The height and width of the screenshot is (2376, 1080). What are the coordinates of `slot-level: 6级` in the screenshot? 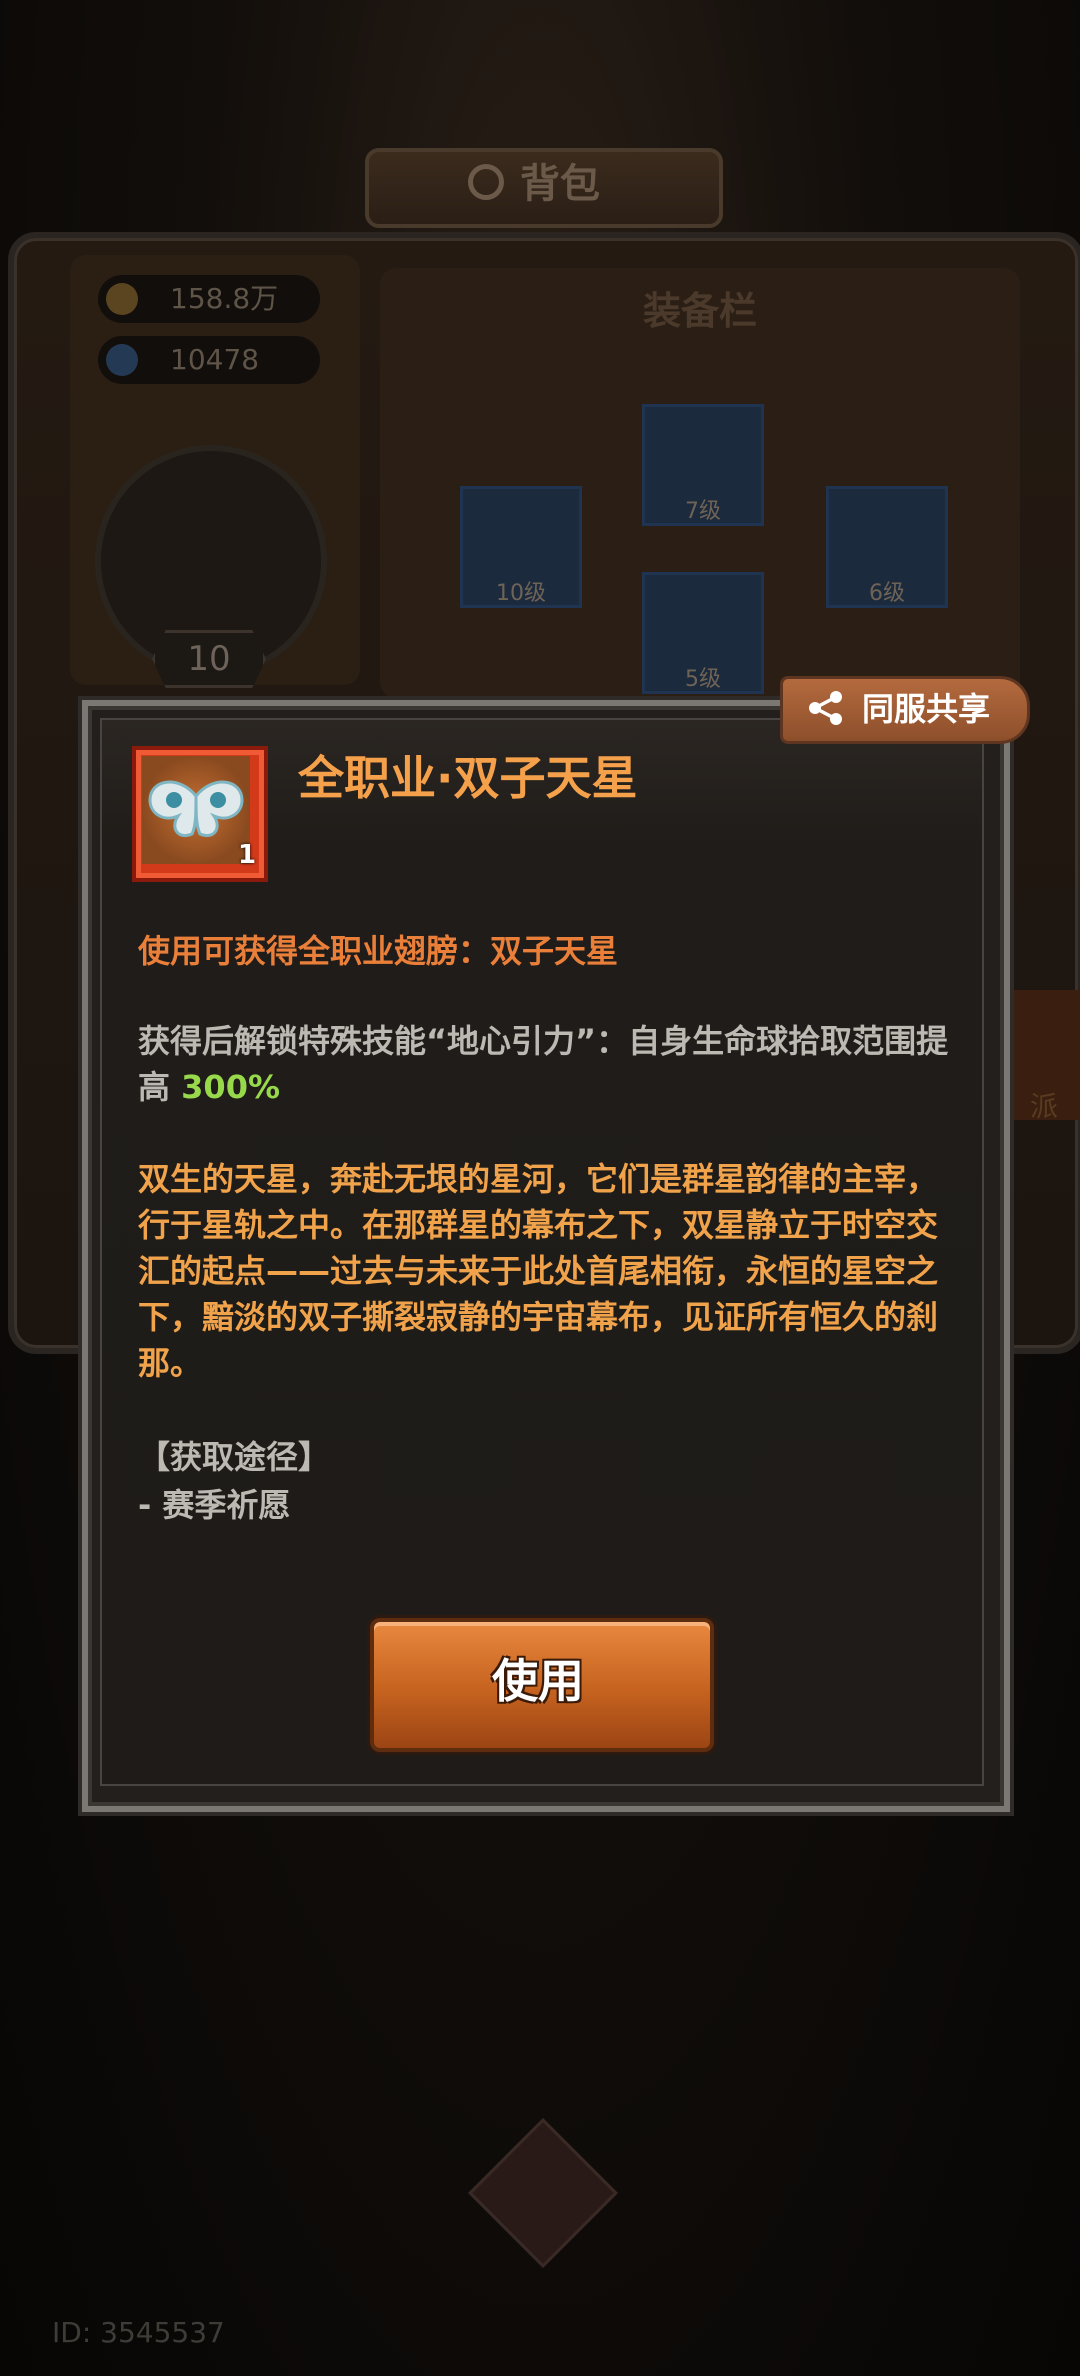 It's located at (887, 593).